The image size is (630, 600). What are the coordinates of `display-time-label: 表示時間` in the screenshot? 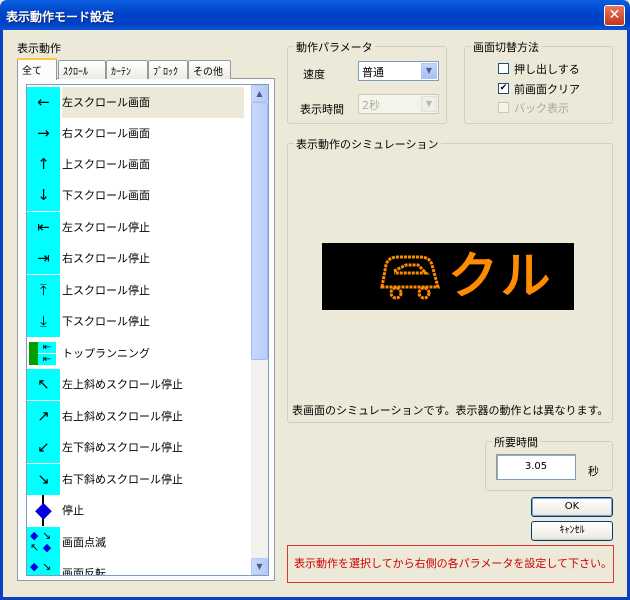 It's located at (322, 109).